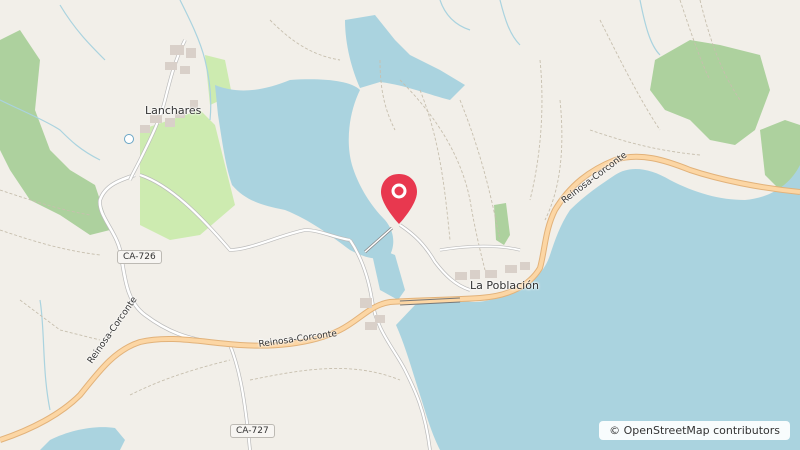 Image resolution: width=800 pixels, height=450 pixels. I want to click on village-icon, so click(129, 139).